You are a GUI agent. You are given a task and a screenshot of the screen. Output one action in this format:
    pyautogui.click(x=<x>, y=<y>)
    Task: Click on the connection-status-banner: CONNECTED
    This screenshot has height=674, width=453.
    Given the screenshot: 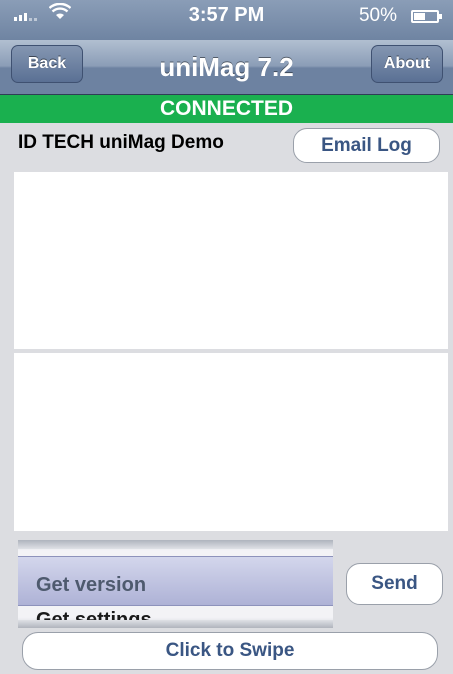 What is the action you would take?
    pyautogui.click(x=226, y=109)
    